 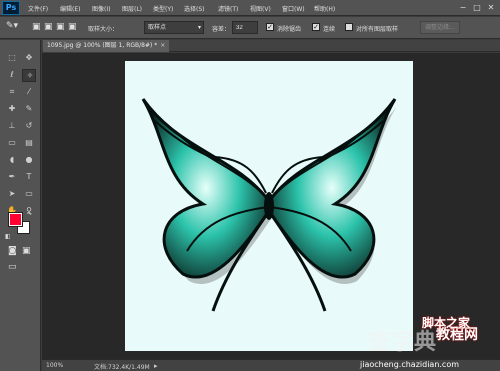 I want to click on swap-colors-icon: ↷, so click(x=29, y=214).